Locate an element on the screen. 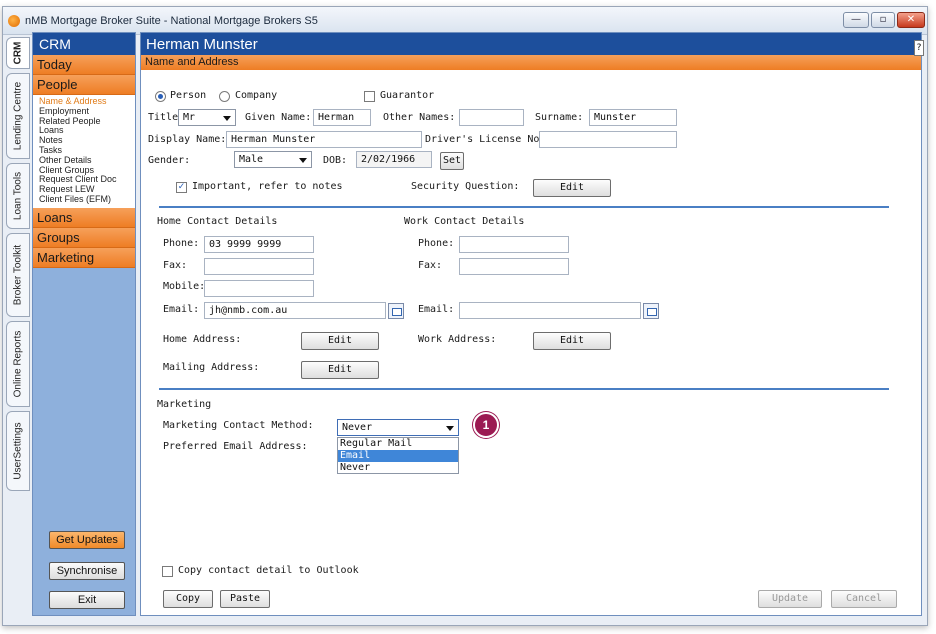 Image resolution: width=936 pixels, height=634 pixels. work-fax-label: Fax: is located at coordinates (430, 265).